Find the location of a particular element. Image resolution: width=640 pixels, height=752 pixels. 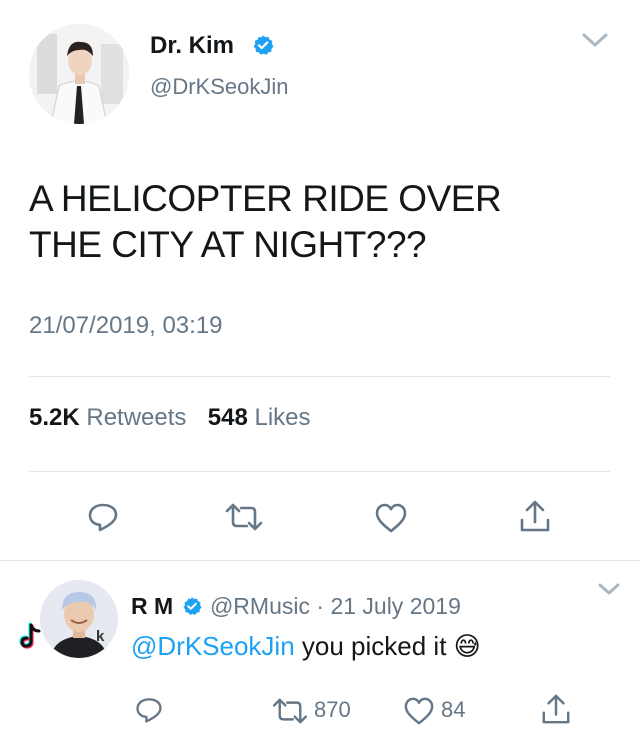

reply-author-photo is located at coordinates (79, 619).